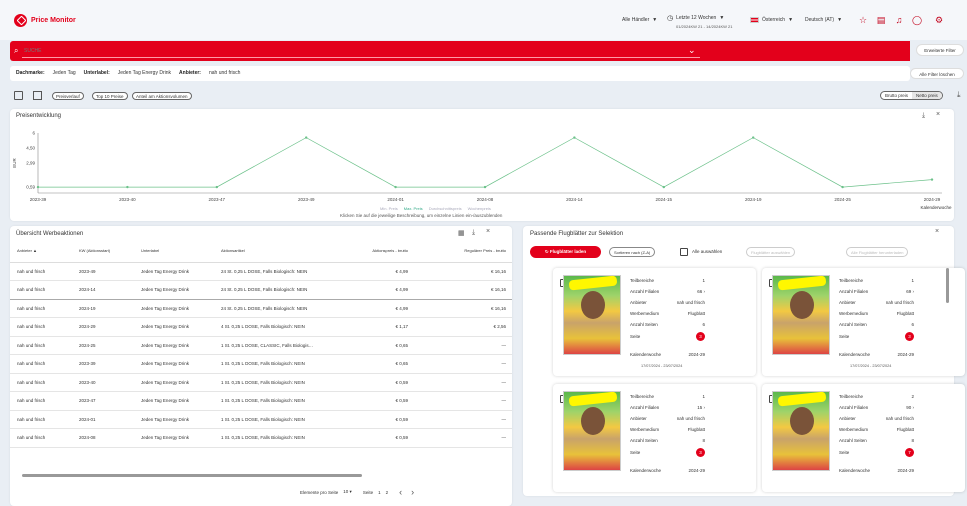 The image size is (967, 506). Describe the element at coordinates (461, 233) in the screenshot. I see `column-icon: ▦` at that location.